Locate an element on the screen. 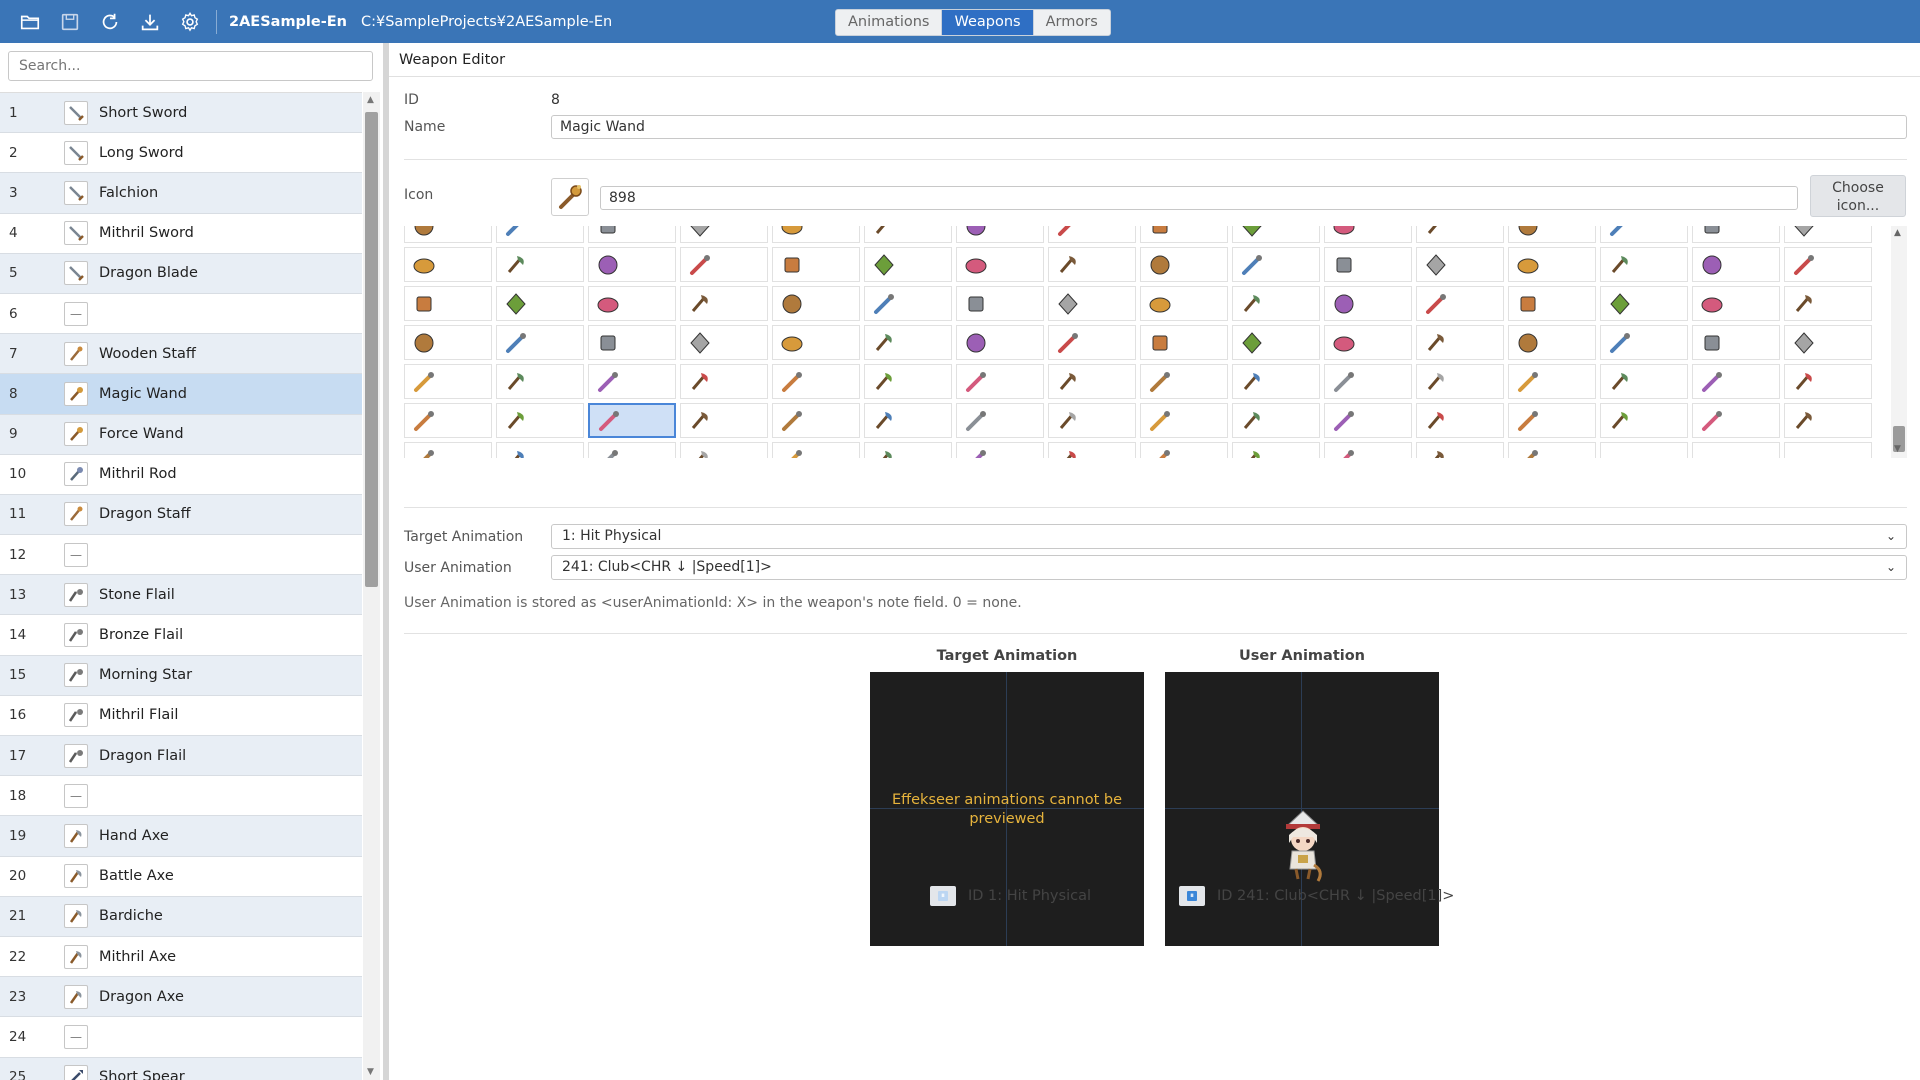  list-scrollbar: ▲ ▼ is located at coordinates (371, 586).